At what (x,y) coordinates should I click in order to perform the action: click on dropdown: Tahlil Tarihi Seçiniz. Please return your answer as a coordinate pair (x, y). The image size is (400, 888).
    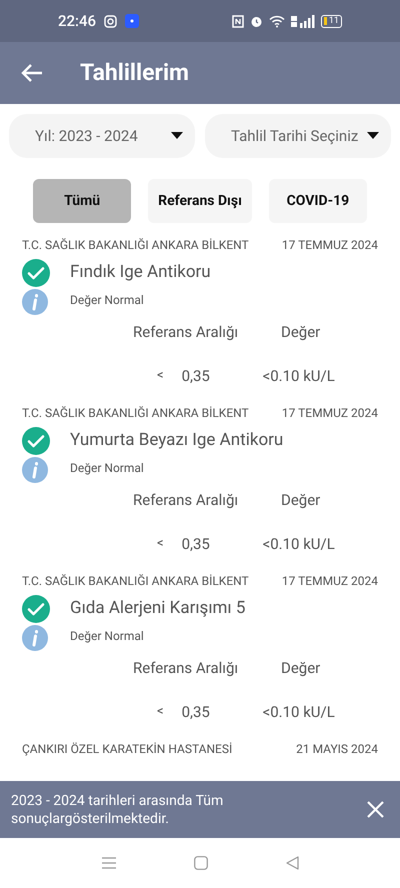
    Looking at the image, I should click on (298, 136).